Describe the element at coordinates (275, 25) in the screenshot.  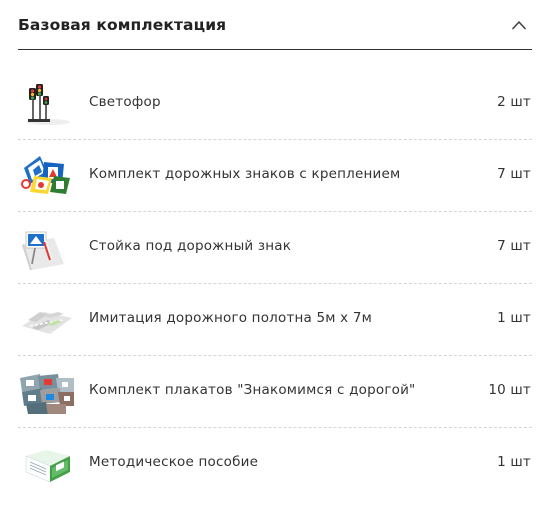
I see `section-header: Базовая комплектация` at that location.